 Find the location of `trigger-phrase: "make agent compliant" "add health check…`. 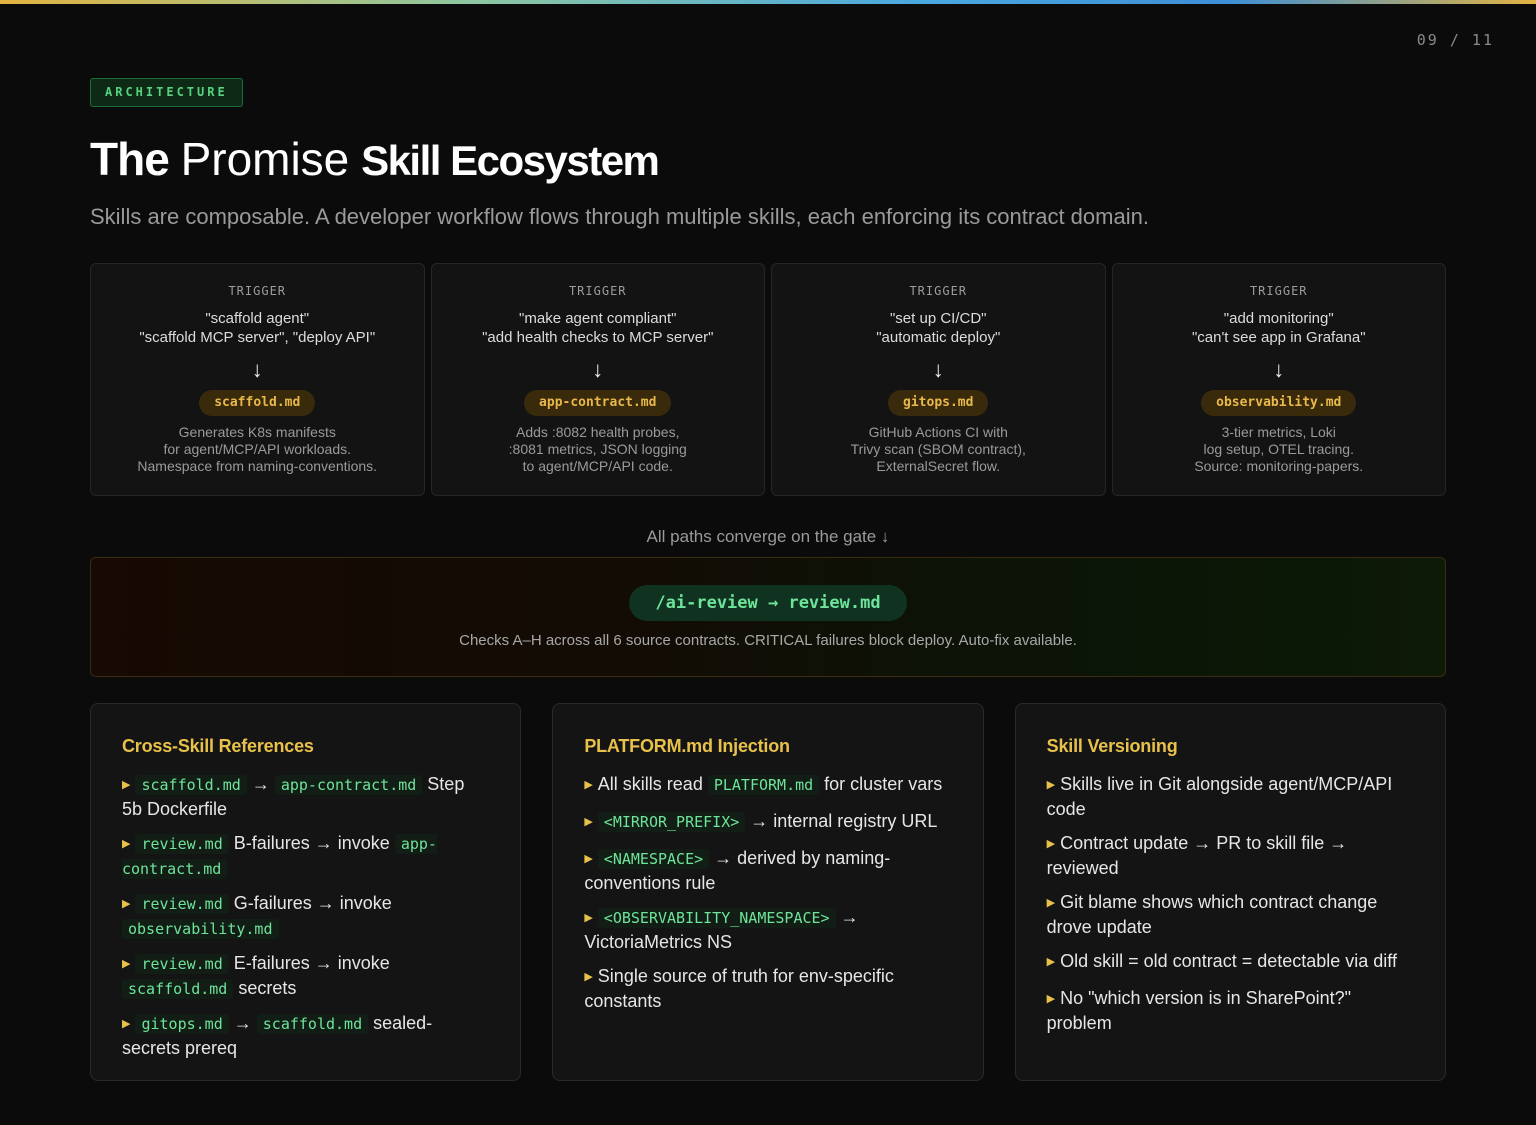

trigger-phrase: "make agent compliant" "add health check… is located at coordinates (598, 328).